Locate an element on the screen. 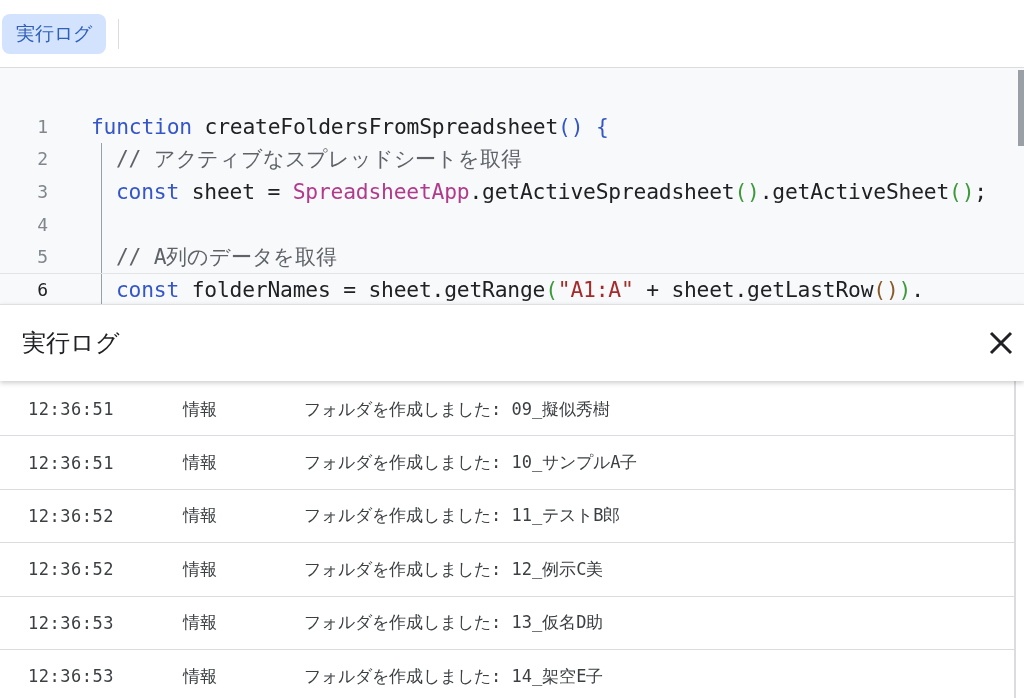 This screenshot has width=1024, height=698. log-message: フォルダを作成しました: 13_仮名D助 is located at coordinates (454, 623).